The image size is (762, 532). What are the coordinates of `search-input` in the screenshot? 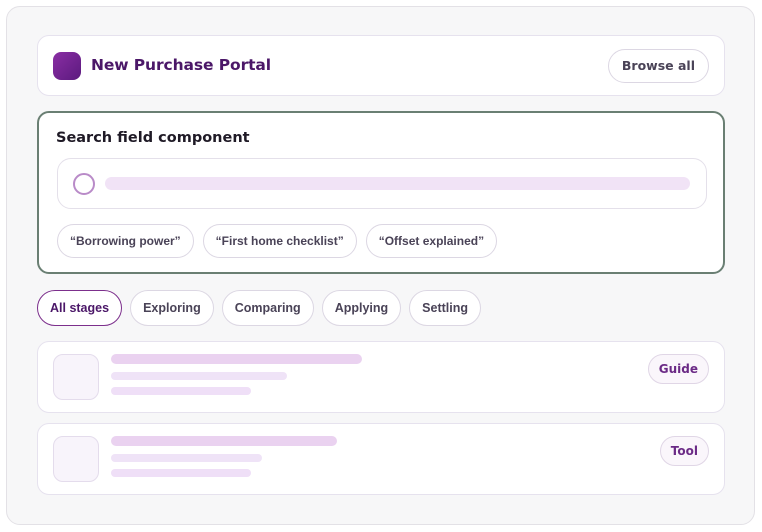 It's located at (397, 183).